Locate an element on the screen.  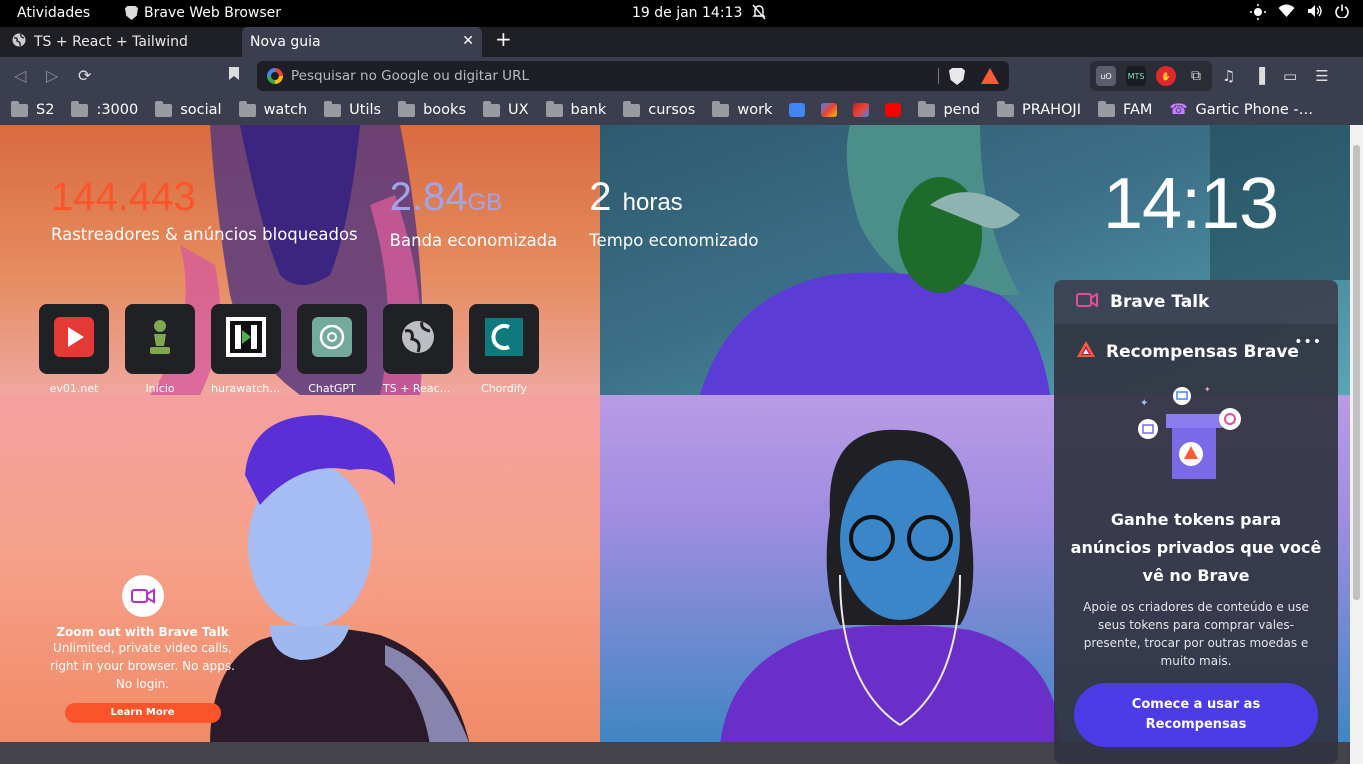
stat-unit: GB is located at coordinates (485, 202).